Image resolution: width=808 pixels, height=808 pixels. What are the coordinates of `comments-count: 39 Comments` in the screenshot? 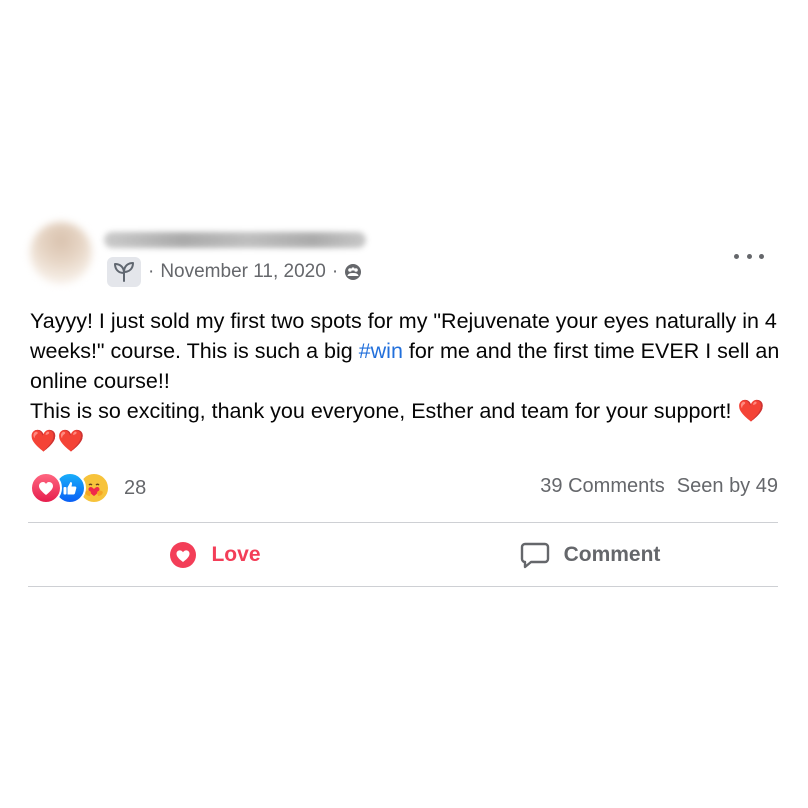 It's located at (602, 486).